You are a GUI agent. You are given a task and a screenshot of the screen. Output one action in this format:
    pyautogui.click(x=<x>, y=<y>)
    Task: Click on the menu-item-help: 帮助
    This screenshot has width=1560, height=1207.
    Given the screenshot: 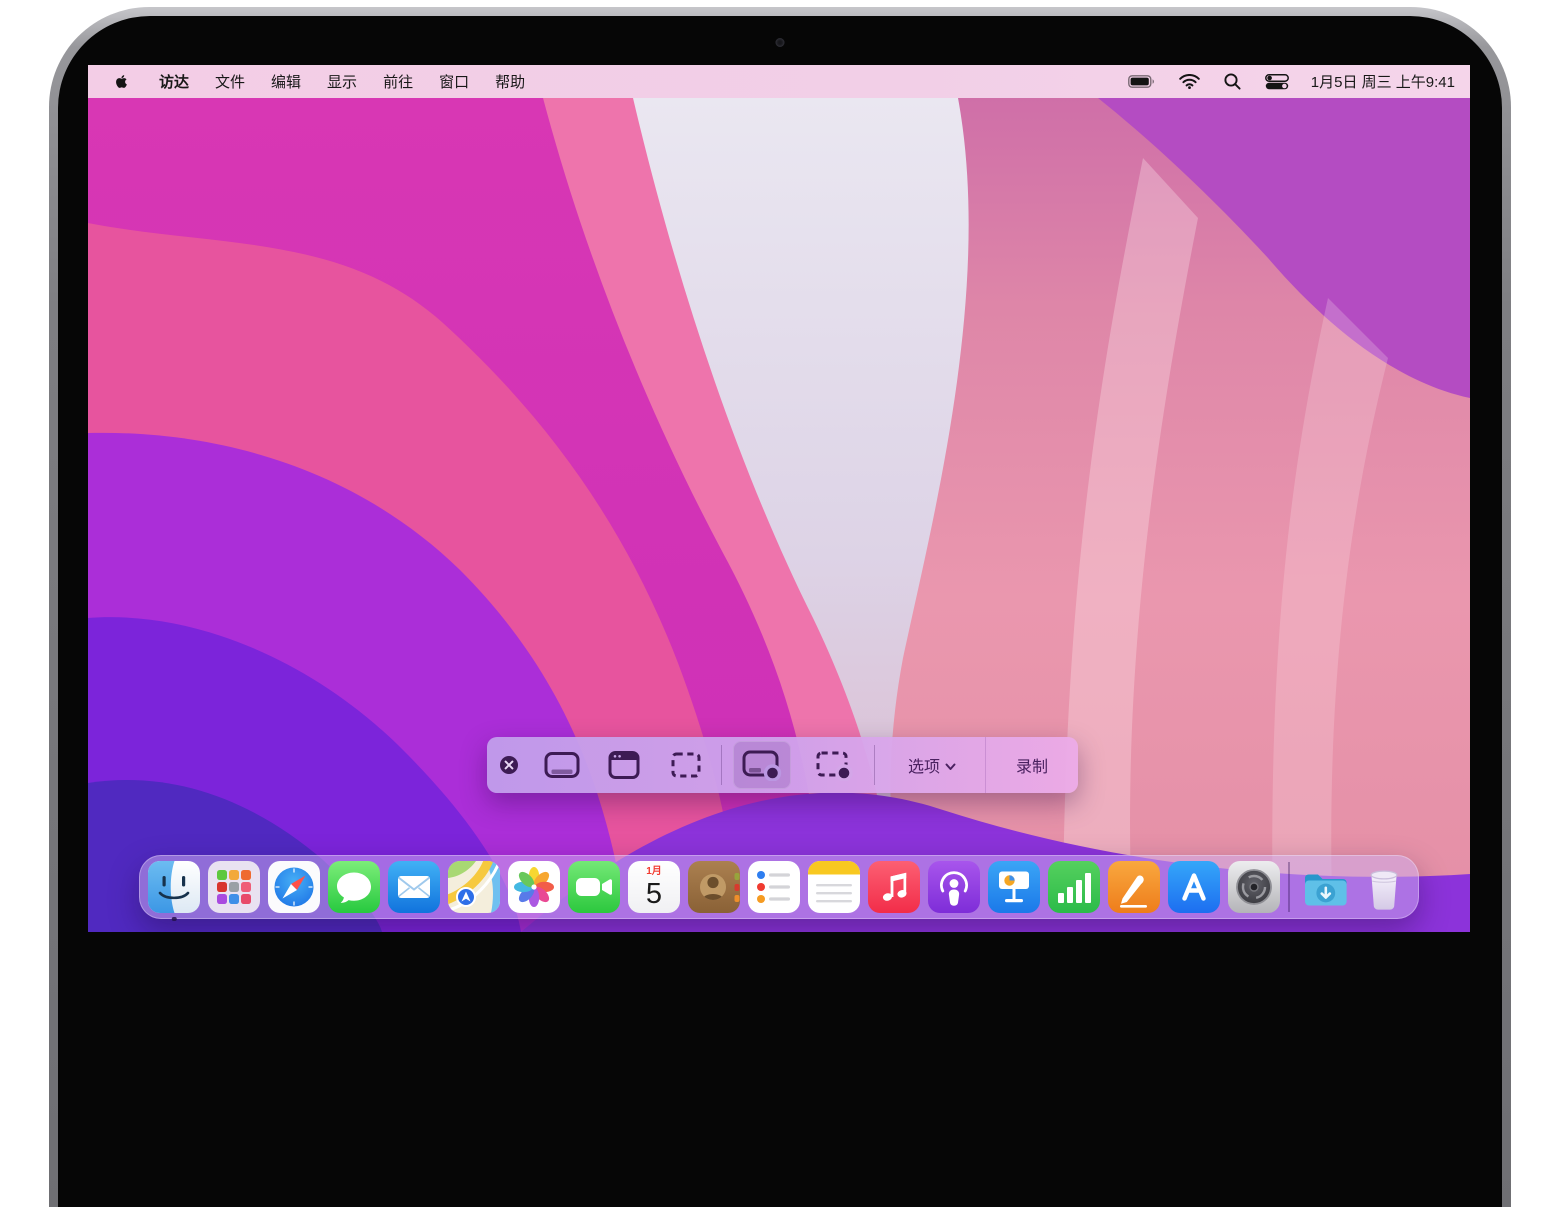 What is the action you would take?
    pyautogui.click(x=510, y=81)
    